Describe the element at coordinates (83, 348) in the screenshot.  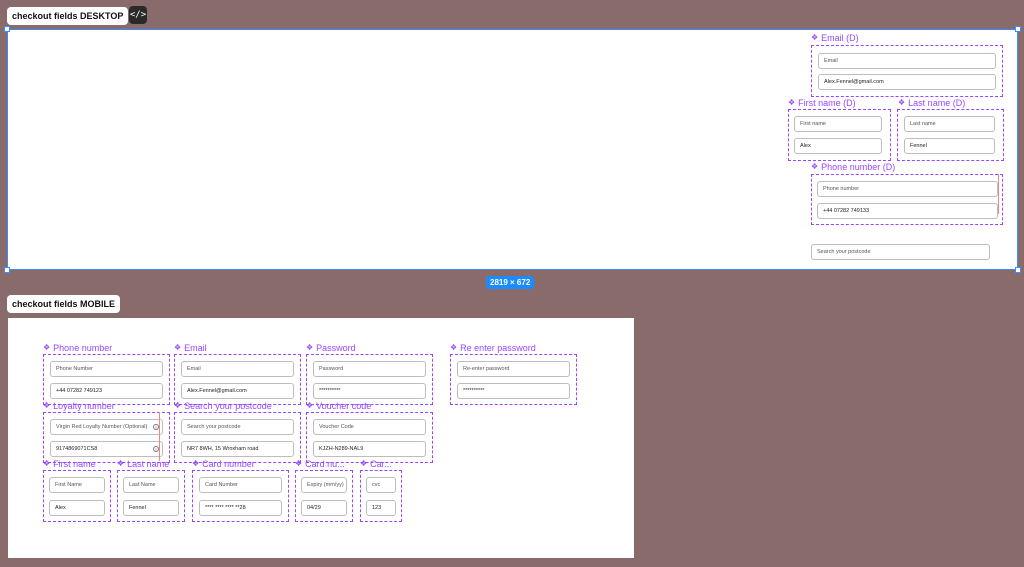
I see `phone-m-title-text: Phone number` at that location.